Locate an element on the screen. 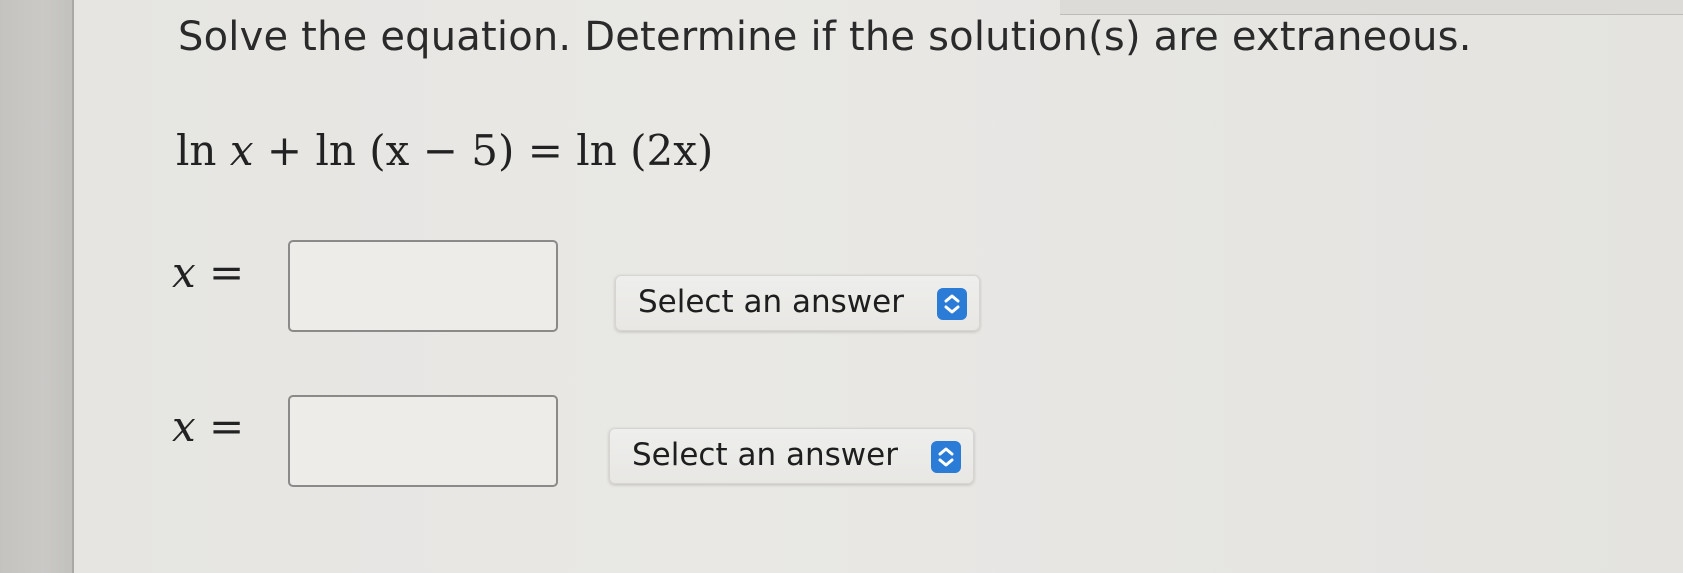  equation-ln-3: ln is located at coordinates (596, 150).